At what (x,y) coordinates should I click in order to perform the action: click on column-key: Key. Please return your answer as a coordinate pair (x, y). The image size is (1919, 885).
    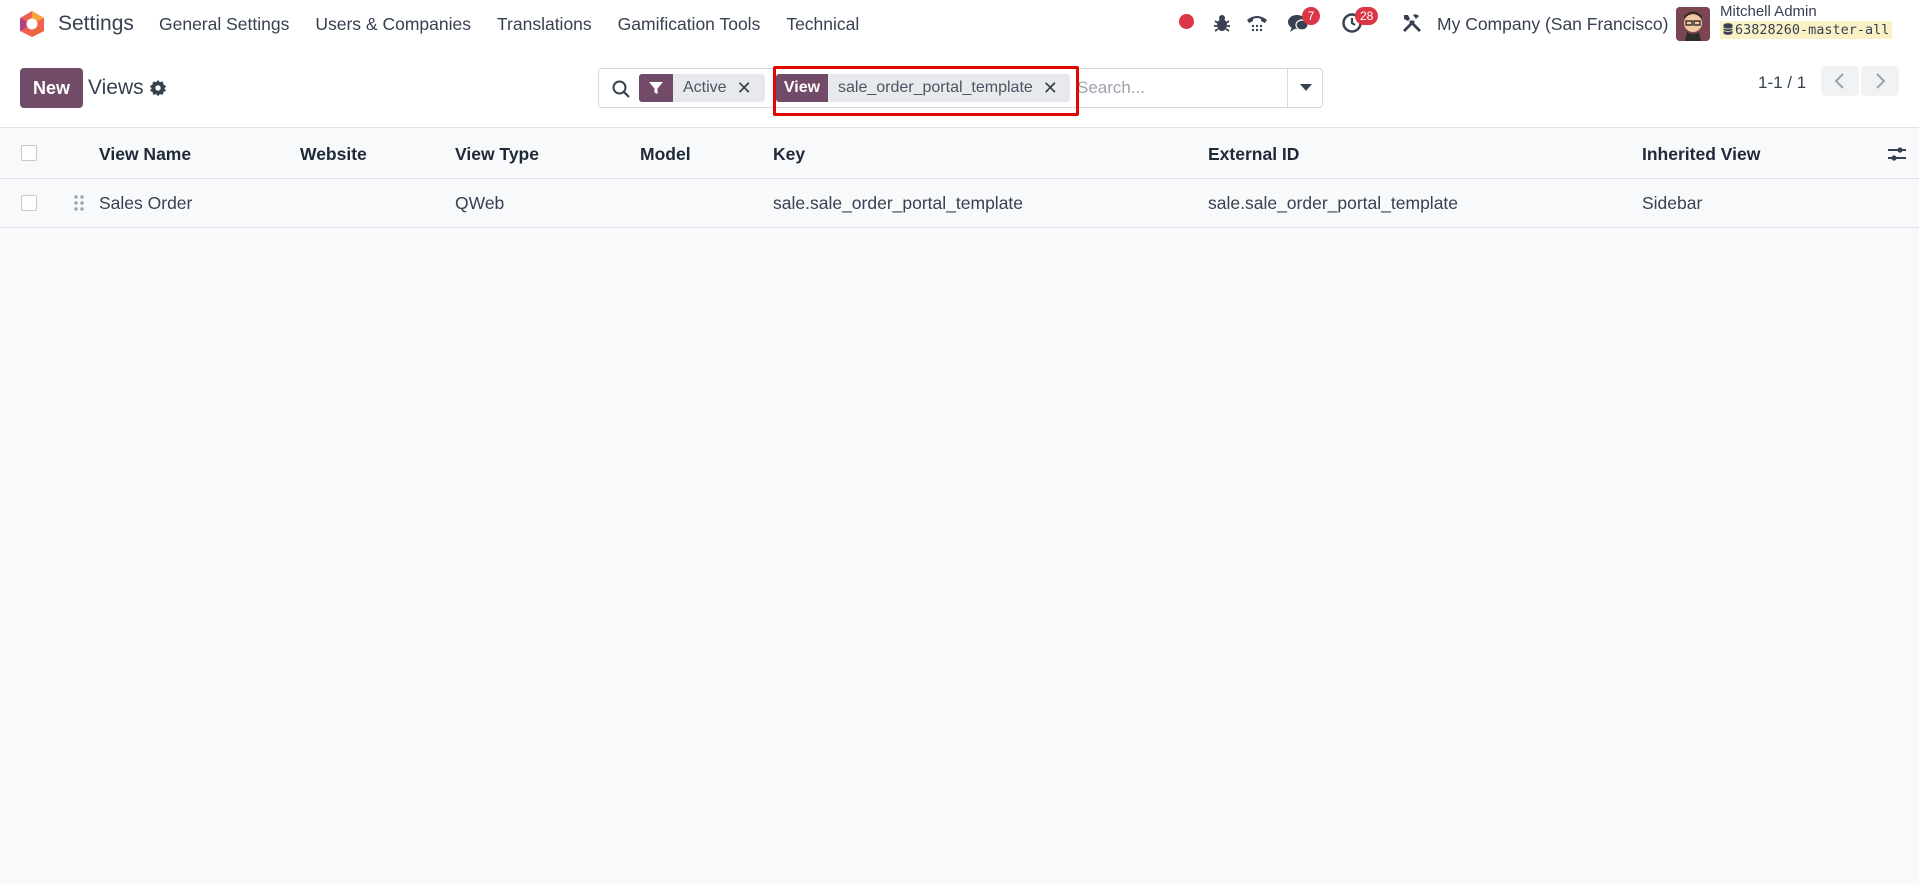
    Looking at the image, I should click on (789, 154).